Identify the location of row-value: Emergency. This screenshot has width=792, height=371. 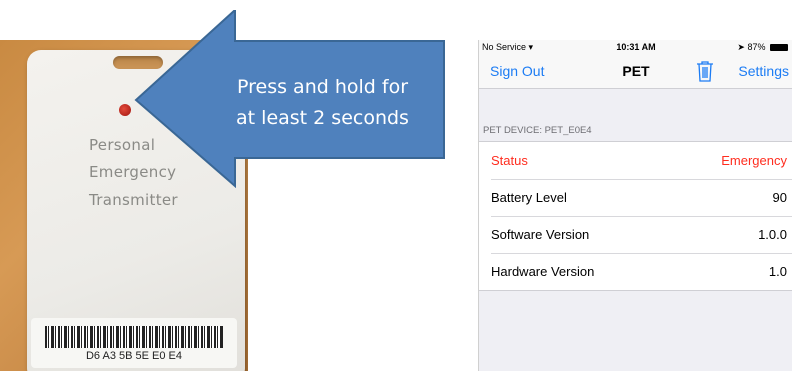
(754, 160).